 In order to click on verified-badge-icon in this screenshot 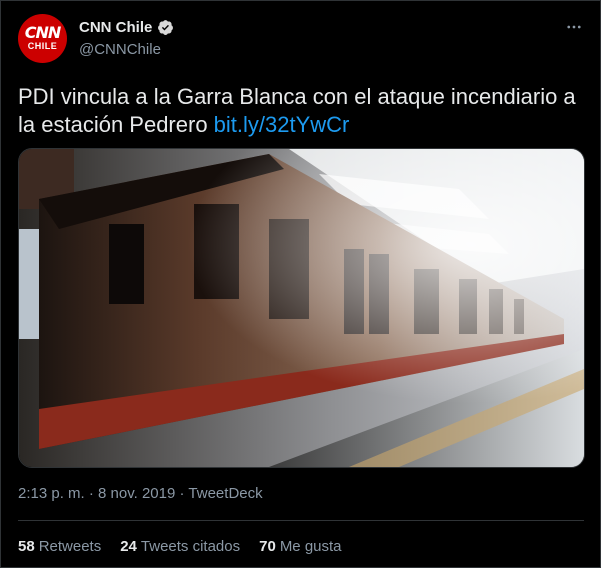, I will do `click(166, 27)`.